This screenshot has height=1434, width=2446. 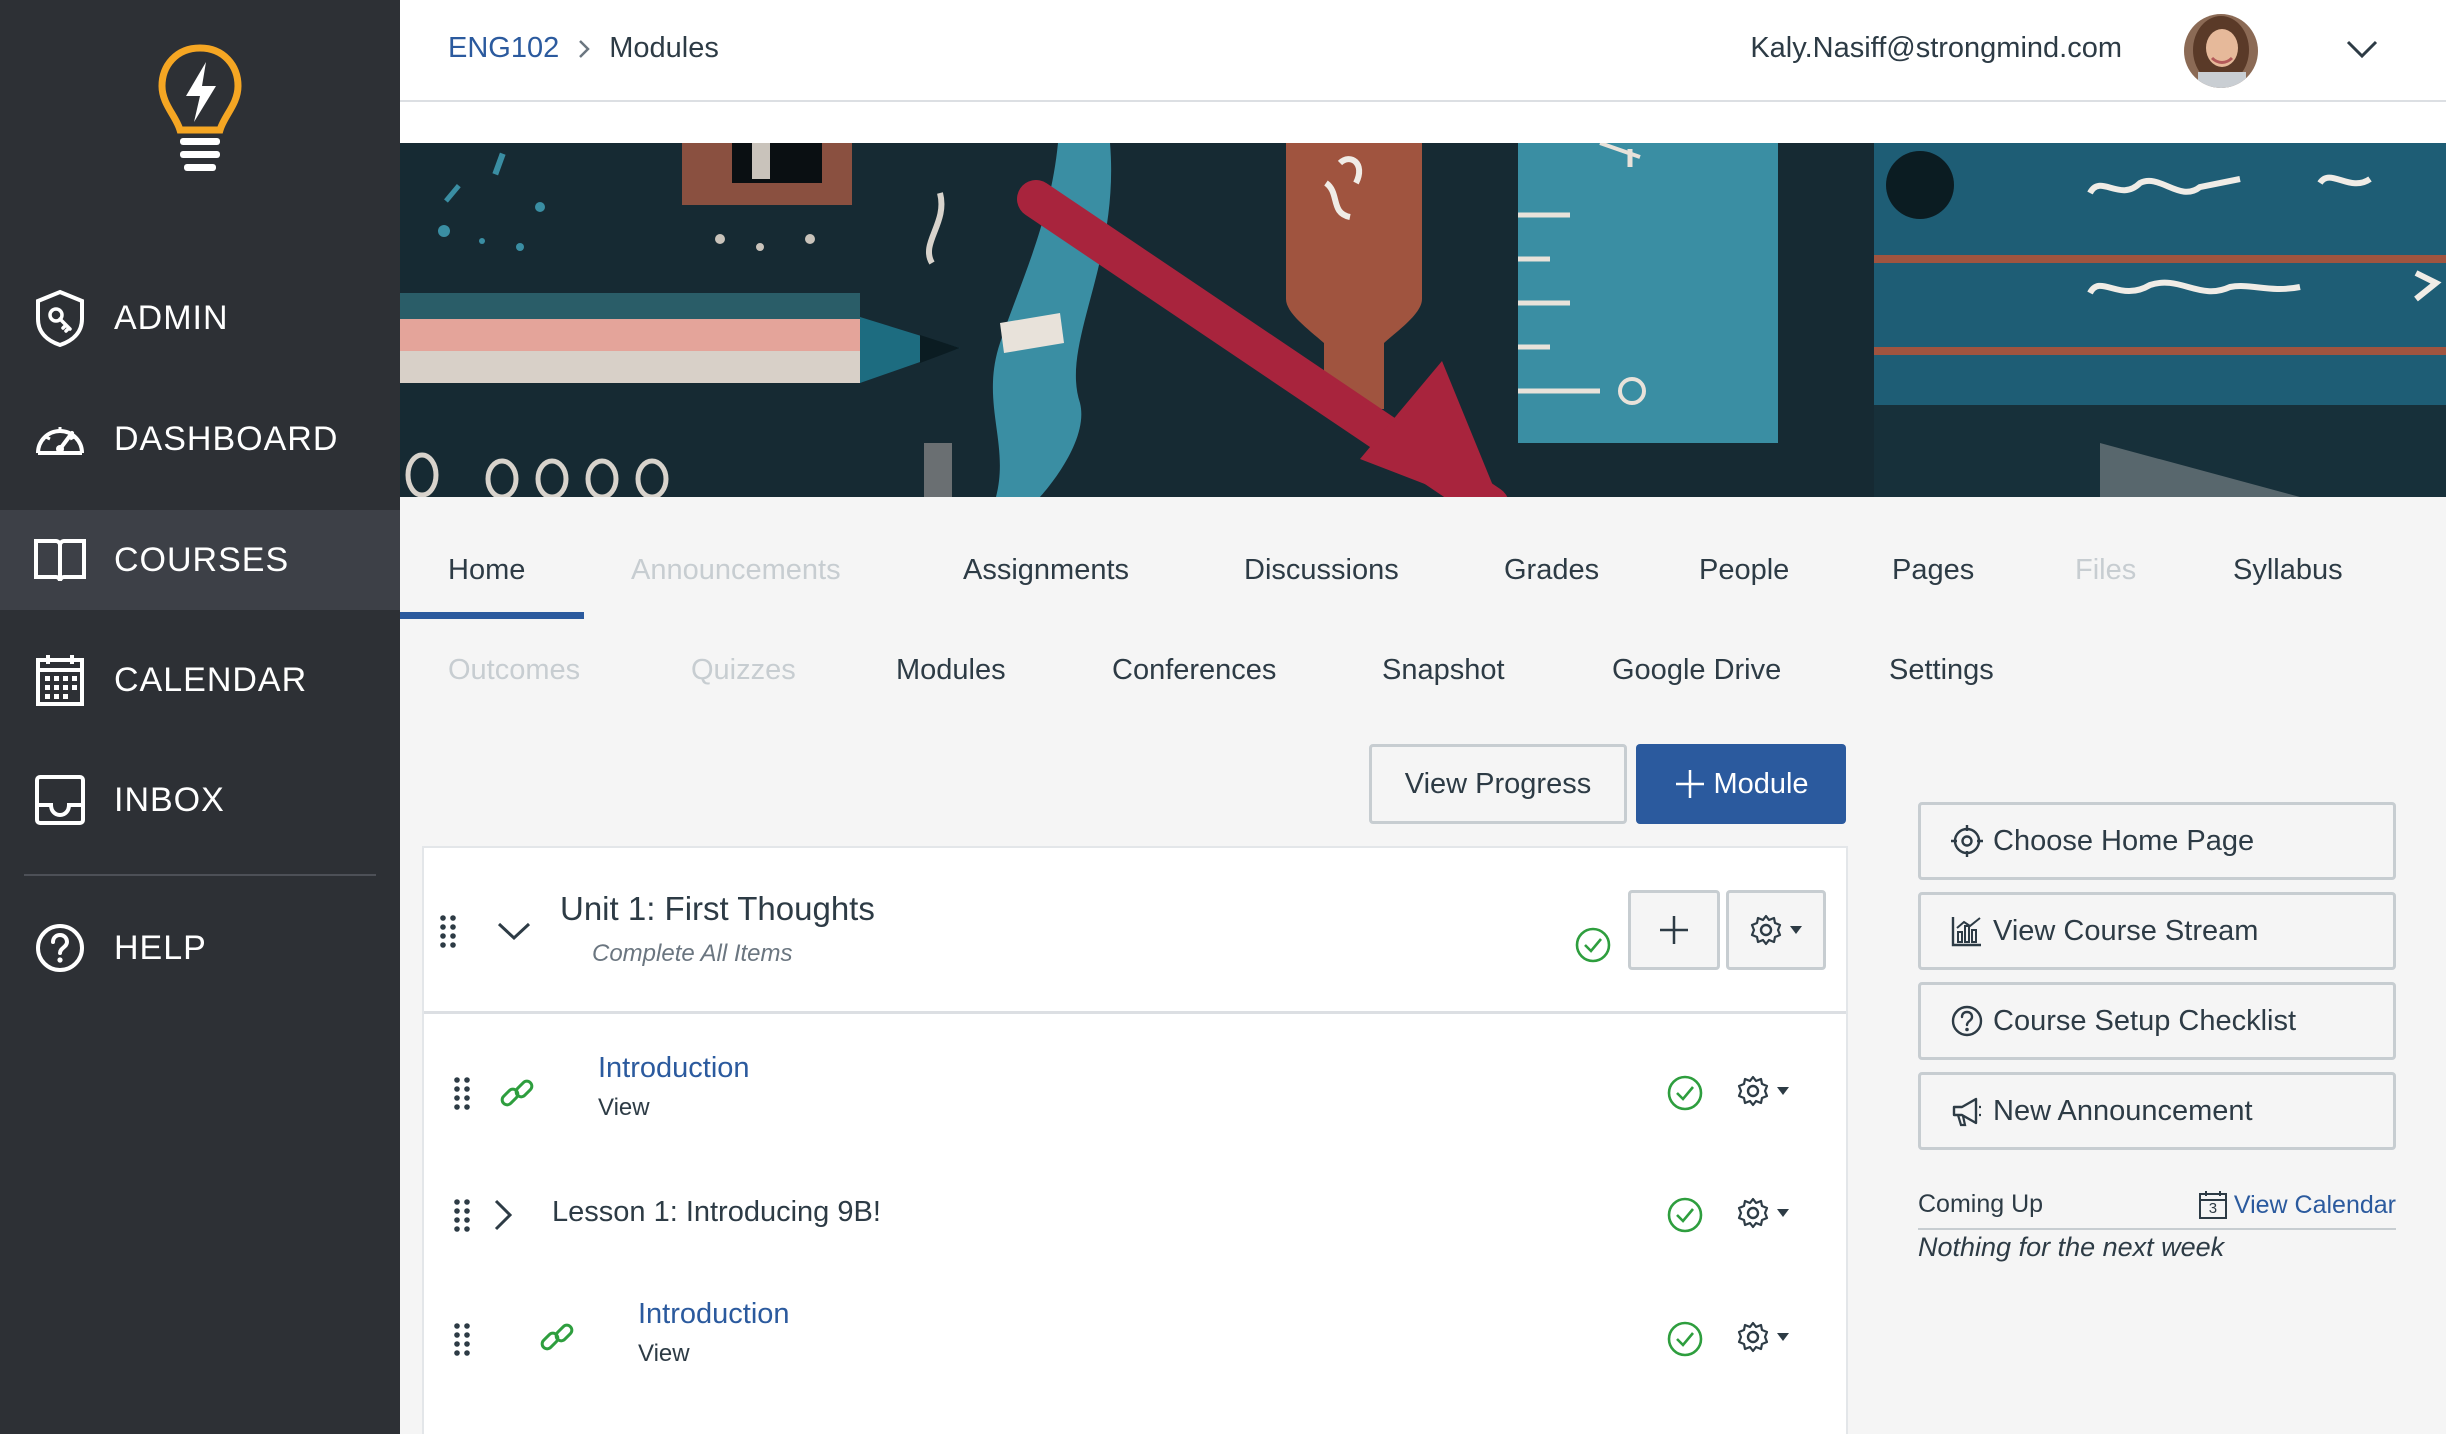 What do you see at coordinates (2123, 1110) in the screenshot?
I see `side-button-label: New Announcement` at bounding box center [2123, 1110].